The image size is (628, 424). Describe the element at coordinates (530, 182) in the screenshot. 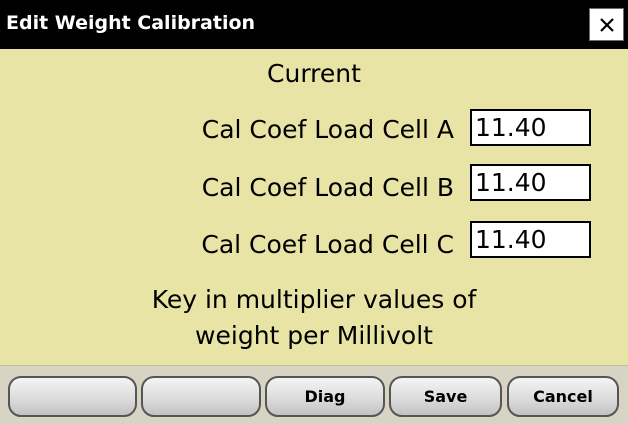

I see `load-cell-b-input` at that location.